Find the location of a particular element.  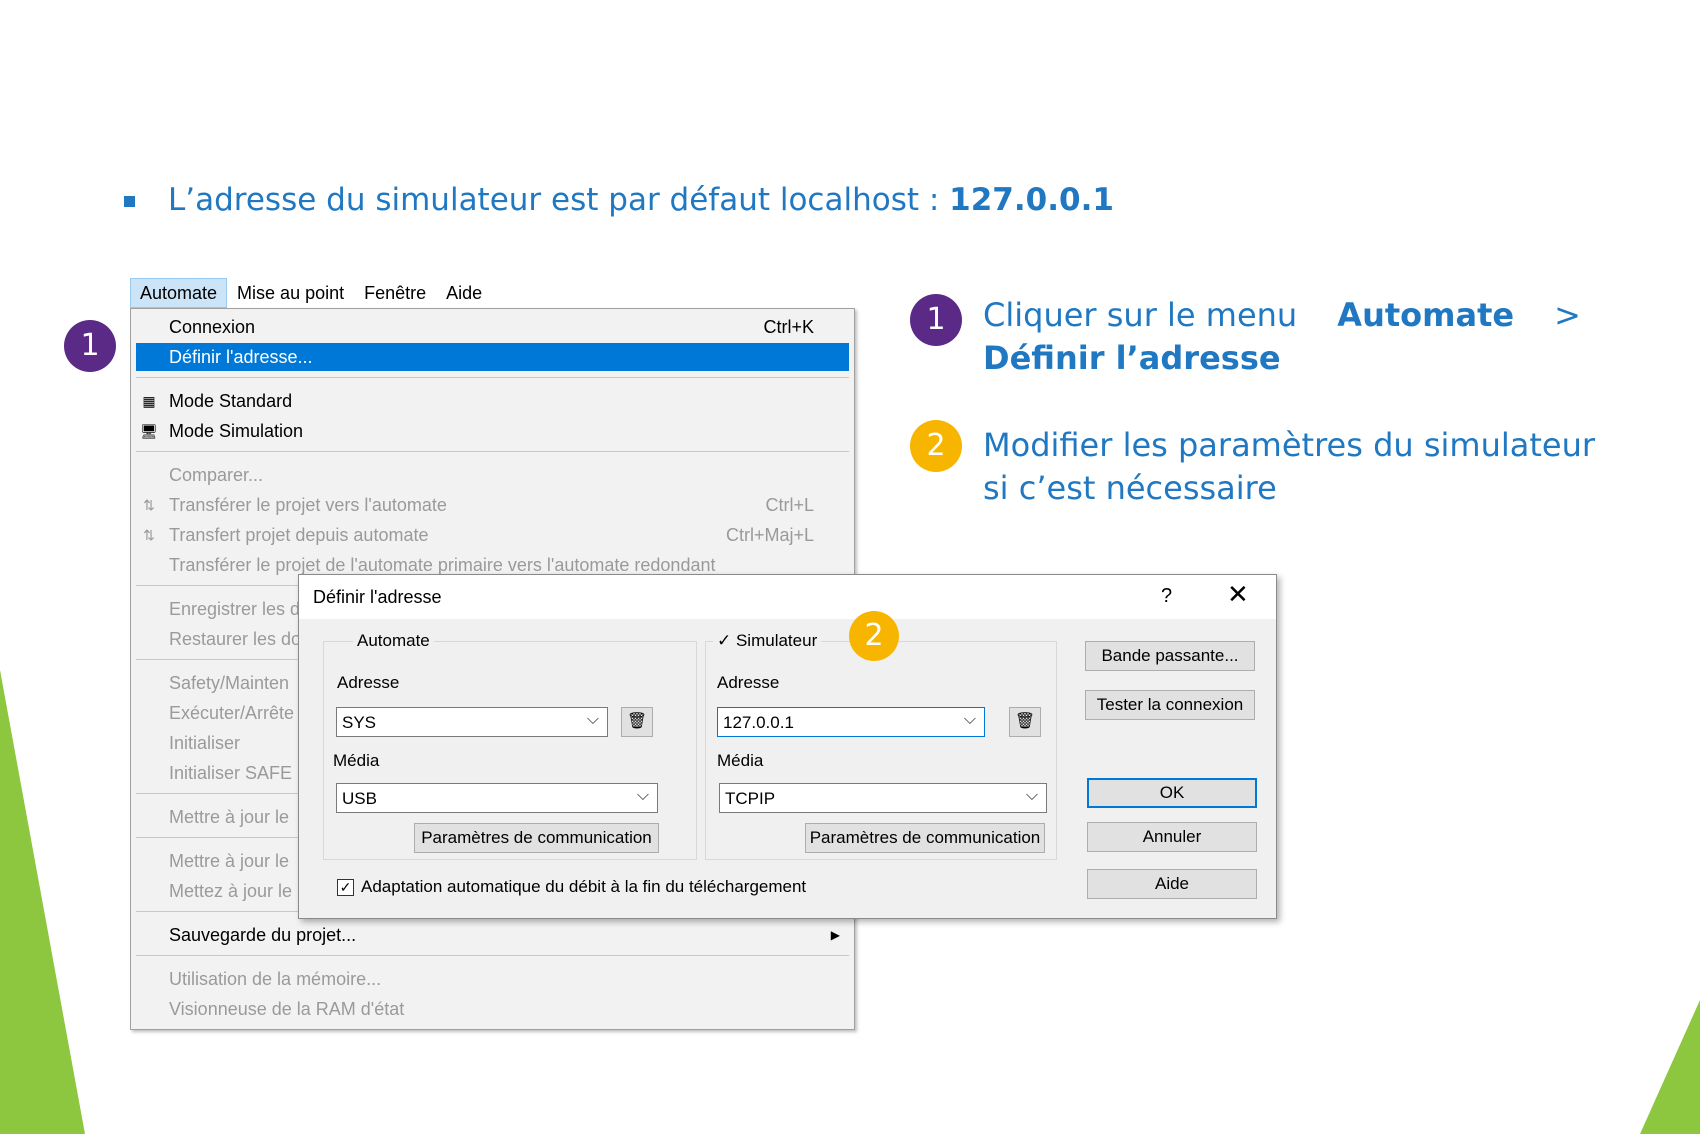

menu-item-sauvegarde: Sauvegarde du projet... ▶ is located at coordinates (492, 935).